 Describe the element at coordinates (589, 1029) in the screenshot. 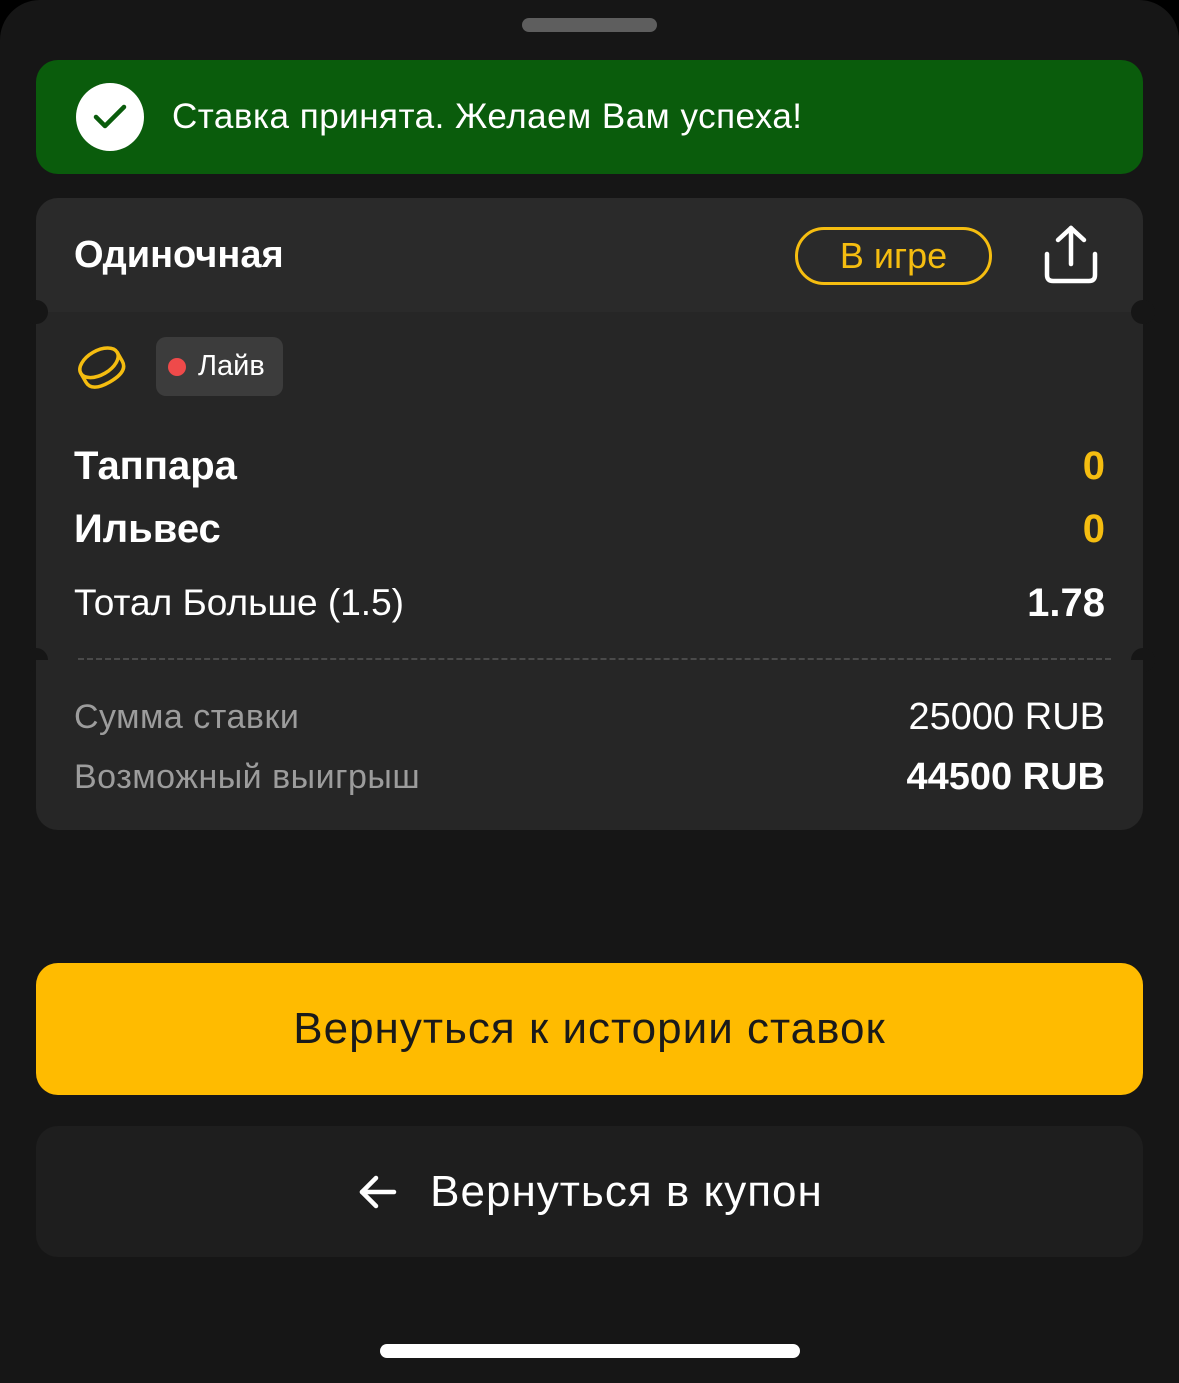

I see `bet-history-button: Вернуться к истории ставок` at that location.